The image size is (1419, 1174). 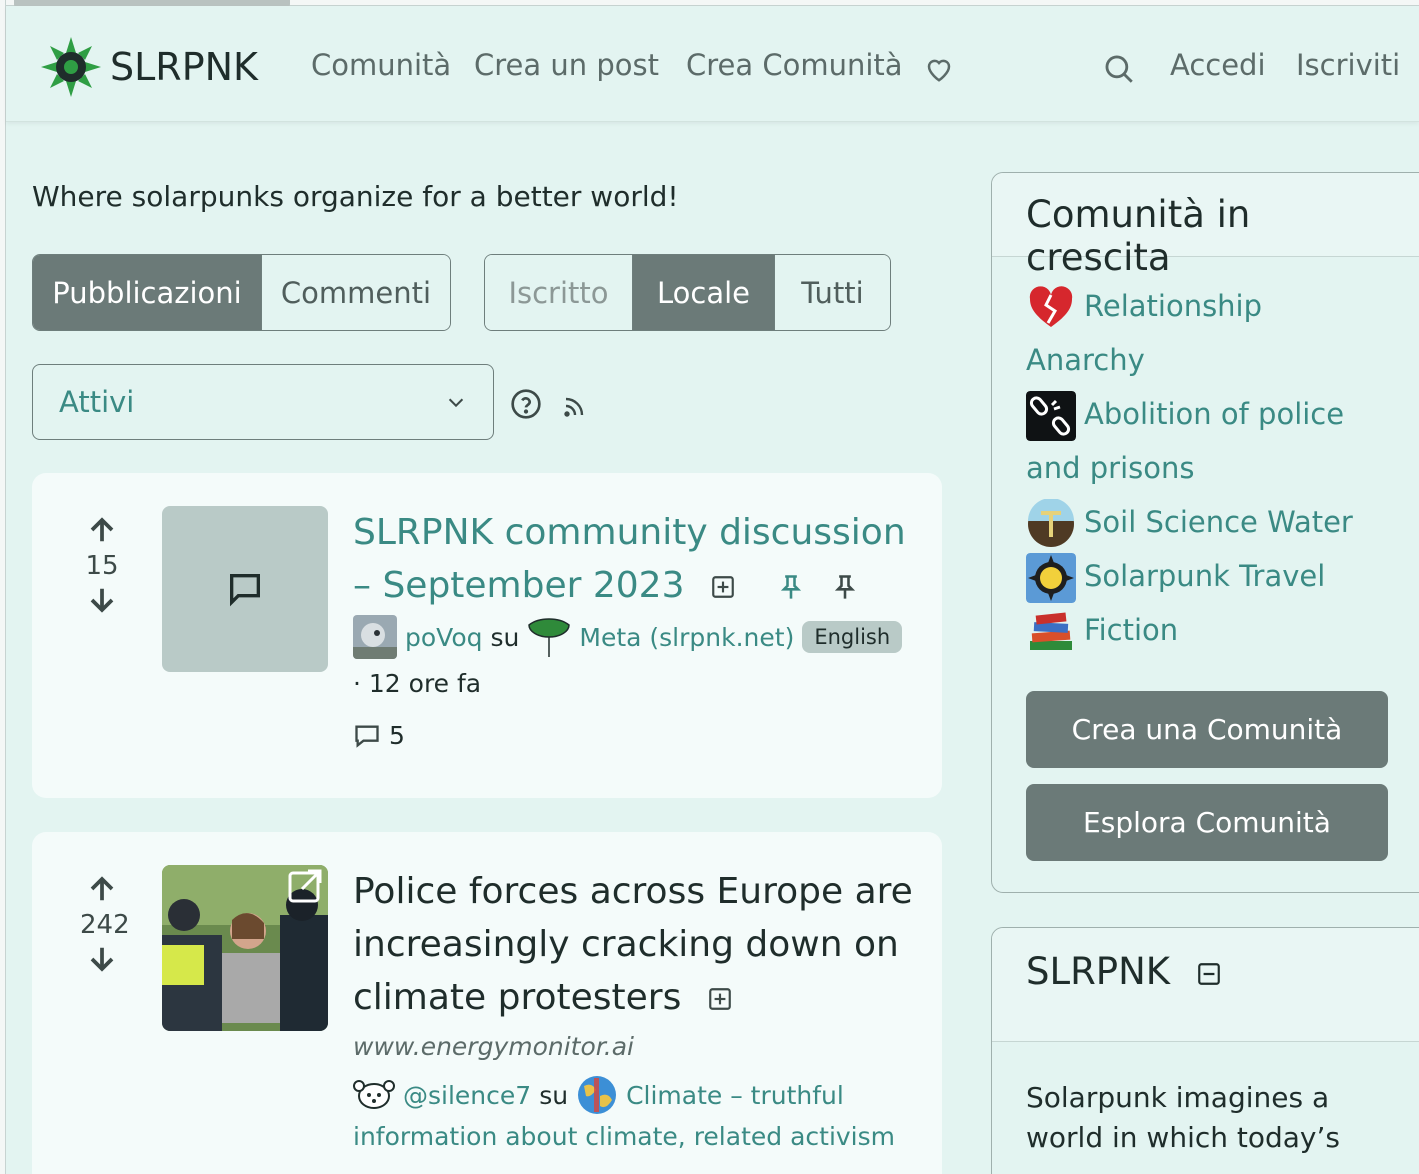 What do you see at coordinates (559, 292) in the screenshot?
I see `tab-subscribed: Iscritto` at bounding box center [559, 292].